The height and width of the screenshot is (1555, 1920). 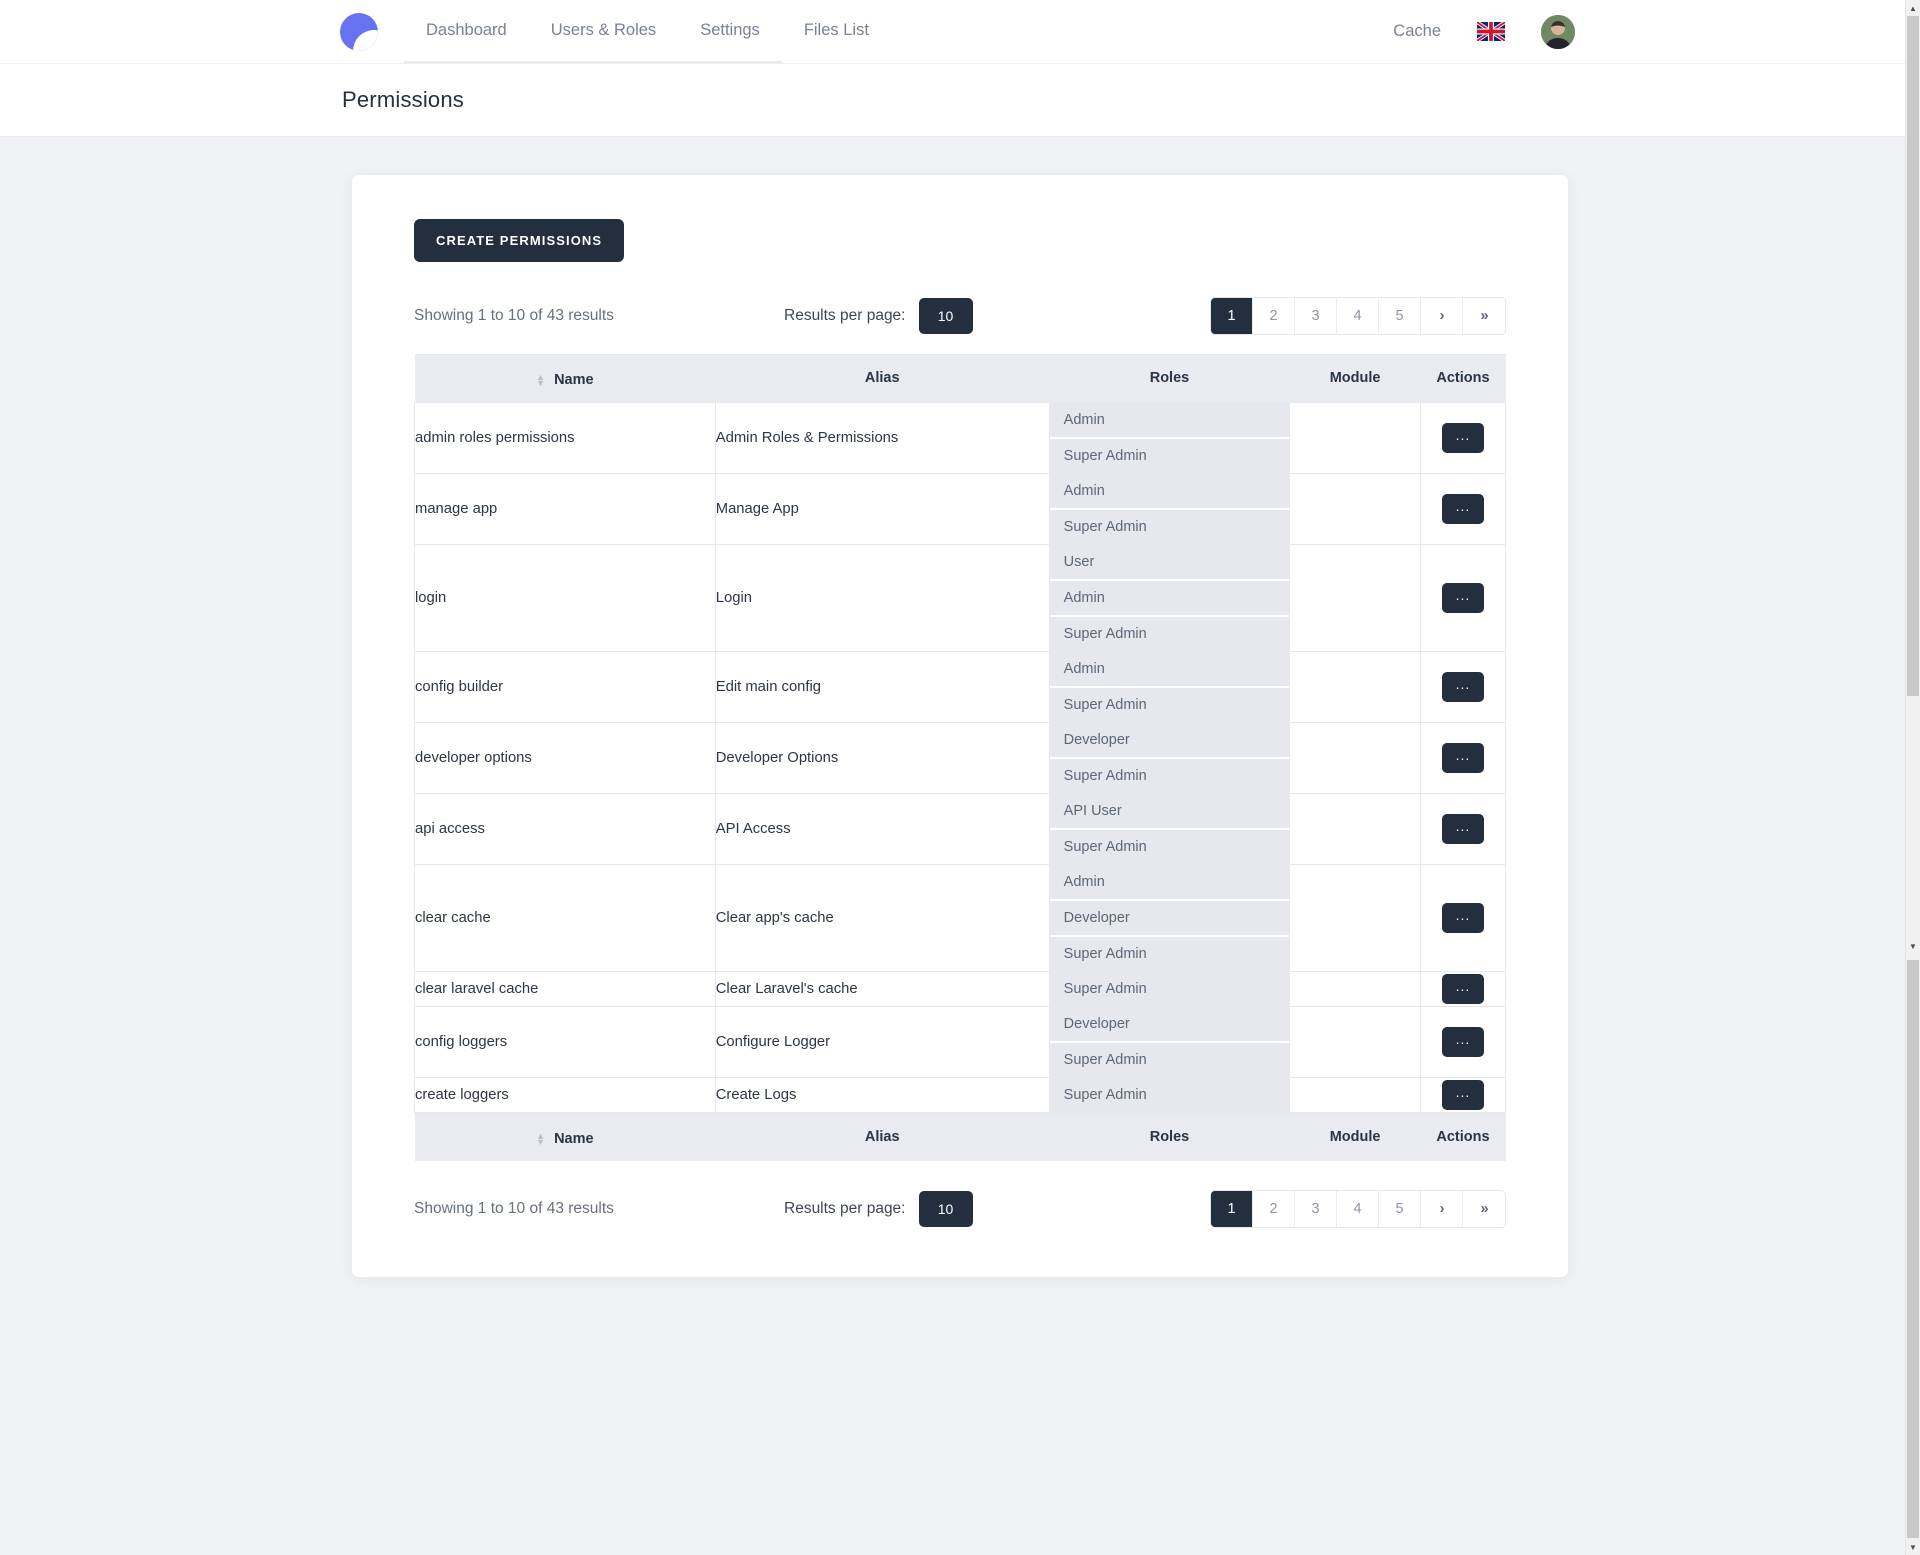 I want to click on cell-roles: Developer Super Admin, so click(x=1169, y=1042).